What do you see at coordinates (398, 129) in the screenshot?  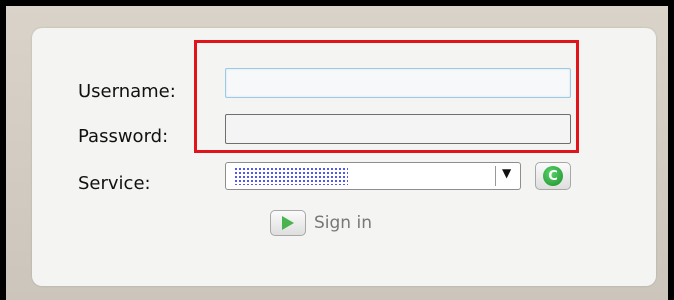 I see `password-input` at bounding box center [398, 129].